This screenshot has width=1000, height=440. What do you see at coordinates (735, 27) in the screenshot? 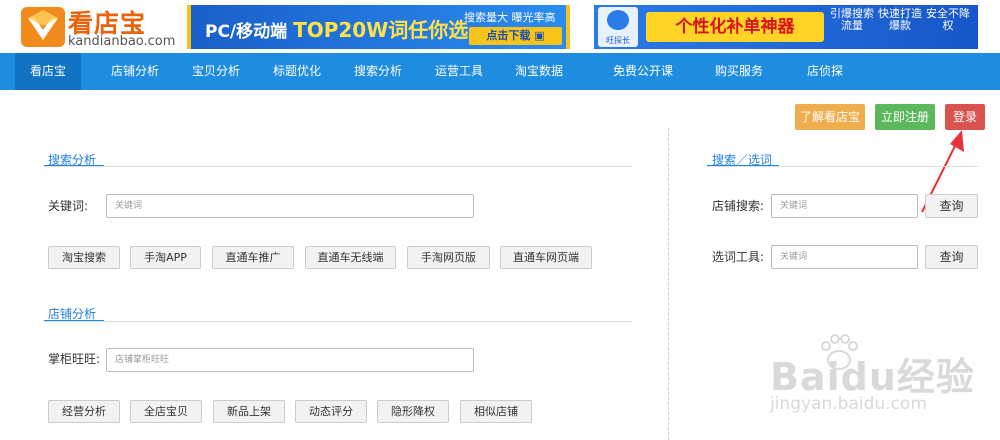
I see `banner2-headline: 个性化补单神器` at bounding box center [735, 27].